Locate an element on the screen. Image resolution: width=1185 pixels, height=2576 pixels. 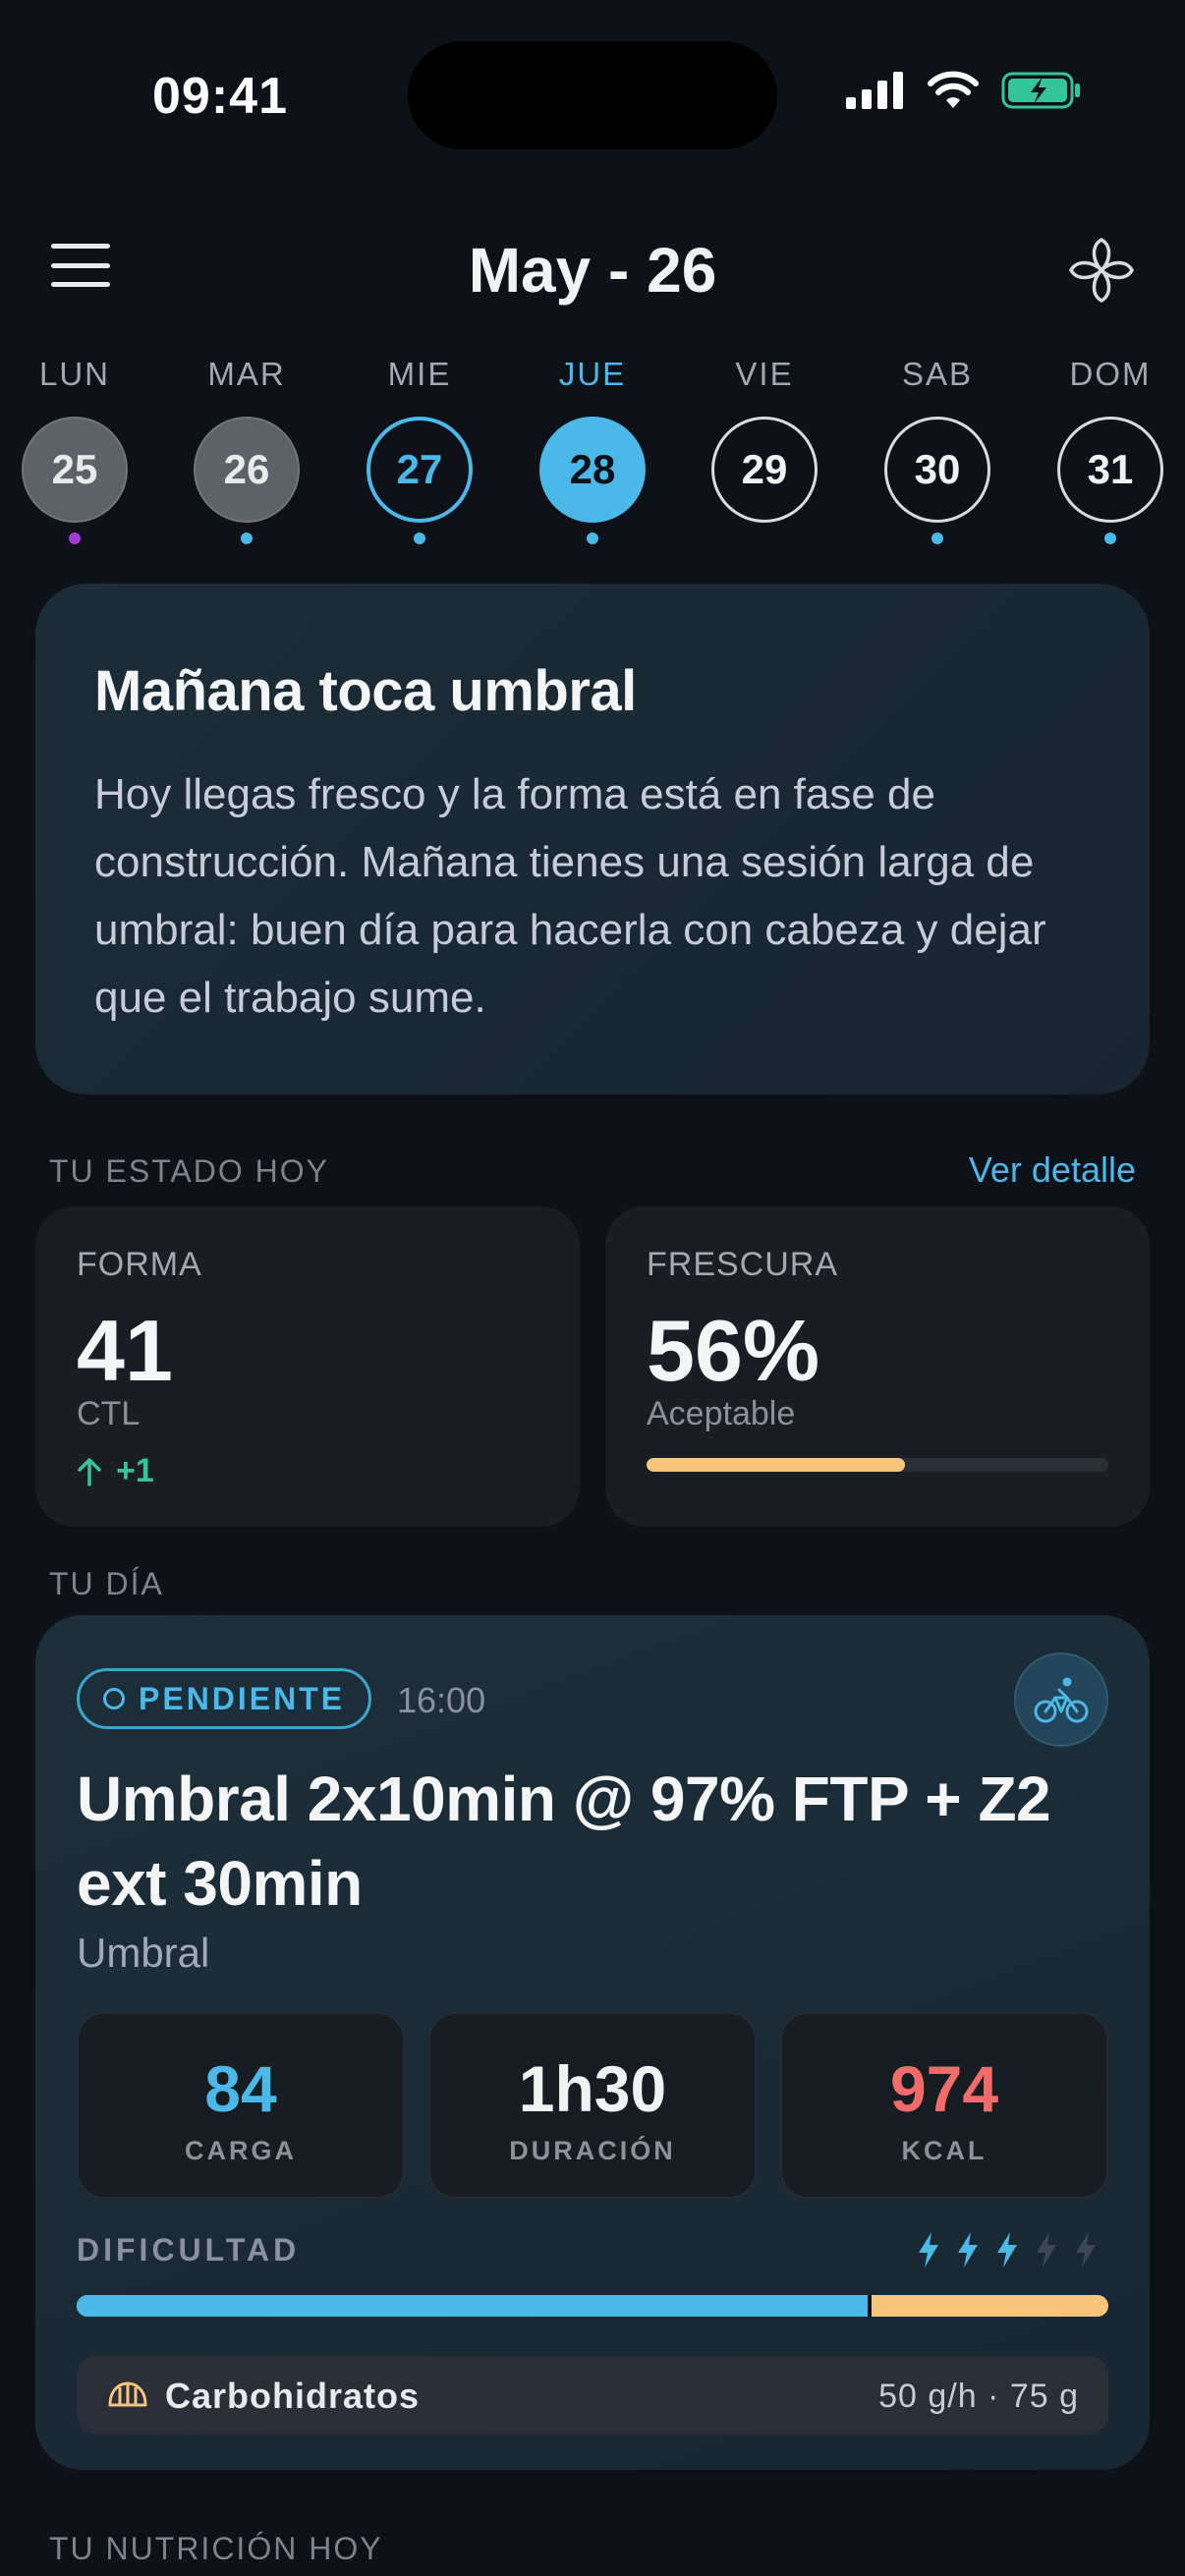
day-dom: DOM 31 is located at coordinates (1110, 450).